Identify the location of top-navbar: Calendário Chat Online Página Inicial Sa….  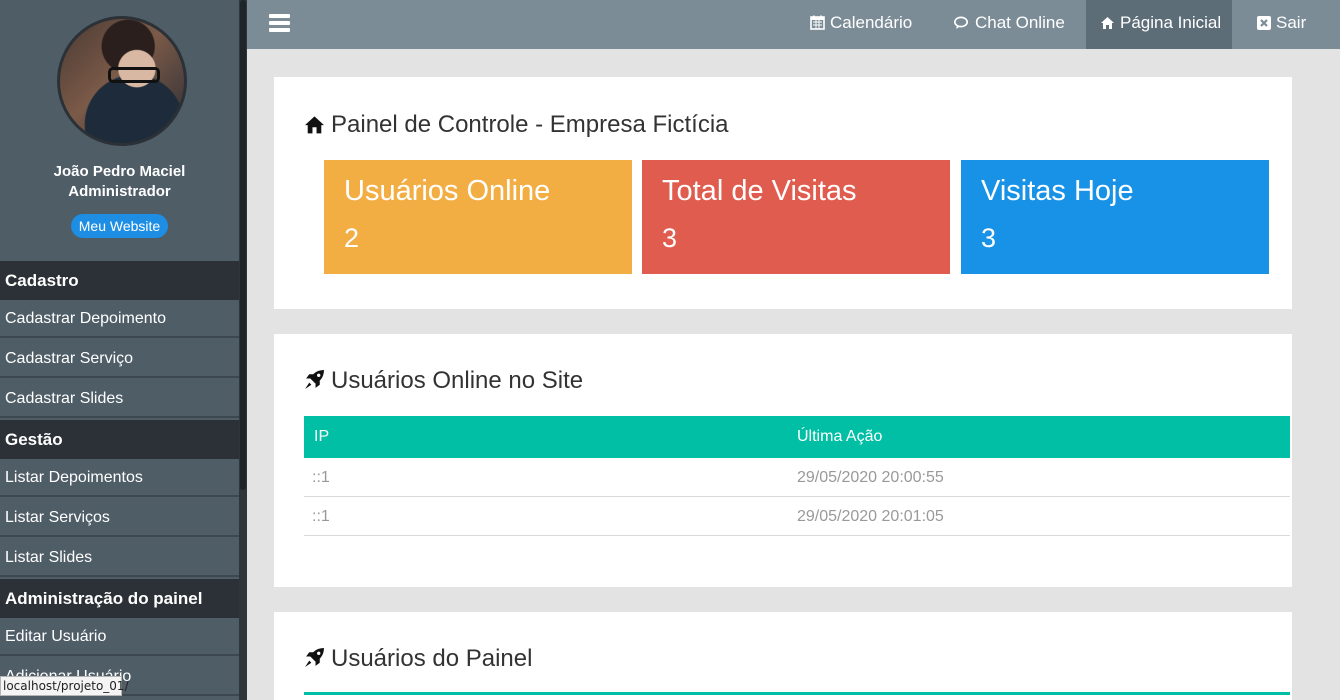
(793, 24).